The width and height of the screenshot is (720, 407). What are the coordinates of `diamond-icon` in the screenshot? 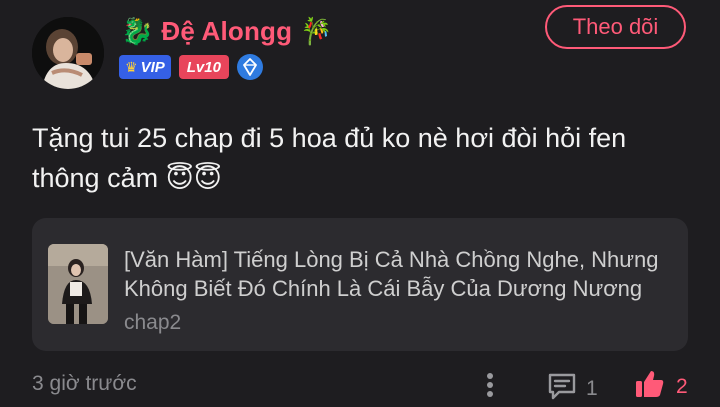 It's located at (249, 67).